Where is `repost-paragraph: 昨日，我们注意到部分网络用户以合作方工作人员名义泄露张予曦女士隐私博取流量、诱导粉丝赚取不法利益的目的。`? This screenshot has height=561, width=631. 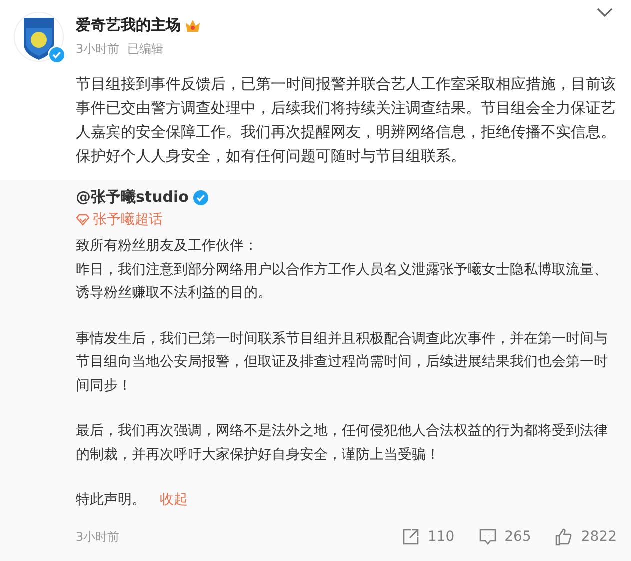
repost-paragraph: 昨日，我们注意到部分网络用户以合作方工作人员名义泄露张予曦女士隐私博取流量、诱导粉丝赚取不法利益的目的。 is located at coordinates (342, 281).